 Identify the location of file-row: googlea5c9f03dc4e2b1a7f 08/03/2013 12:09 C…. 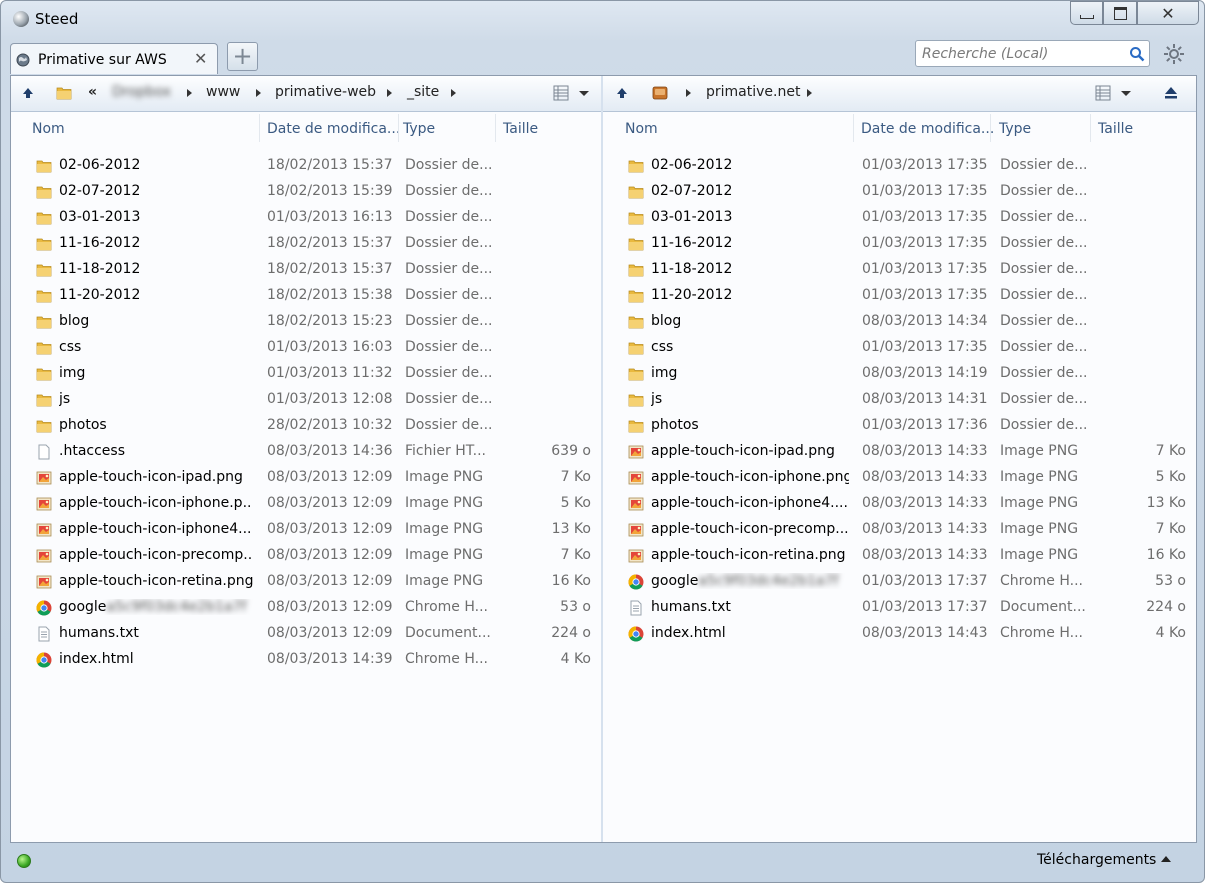
(306, 608).